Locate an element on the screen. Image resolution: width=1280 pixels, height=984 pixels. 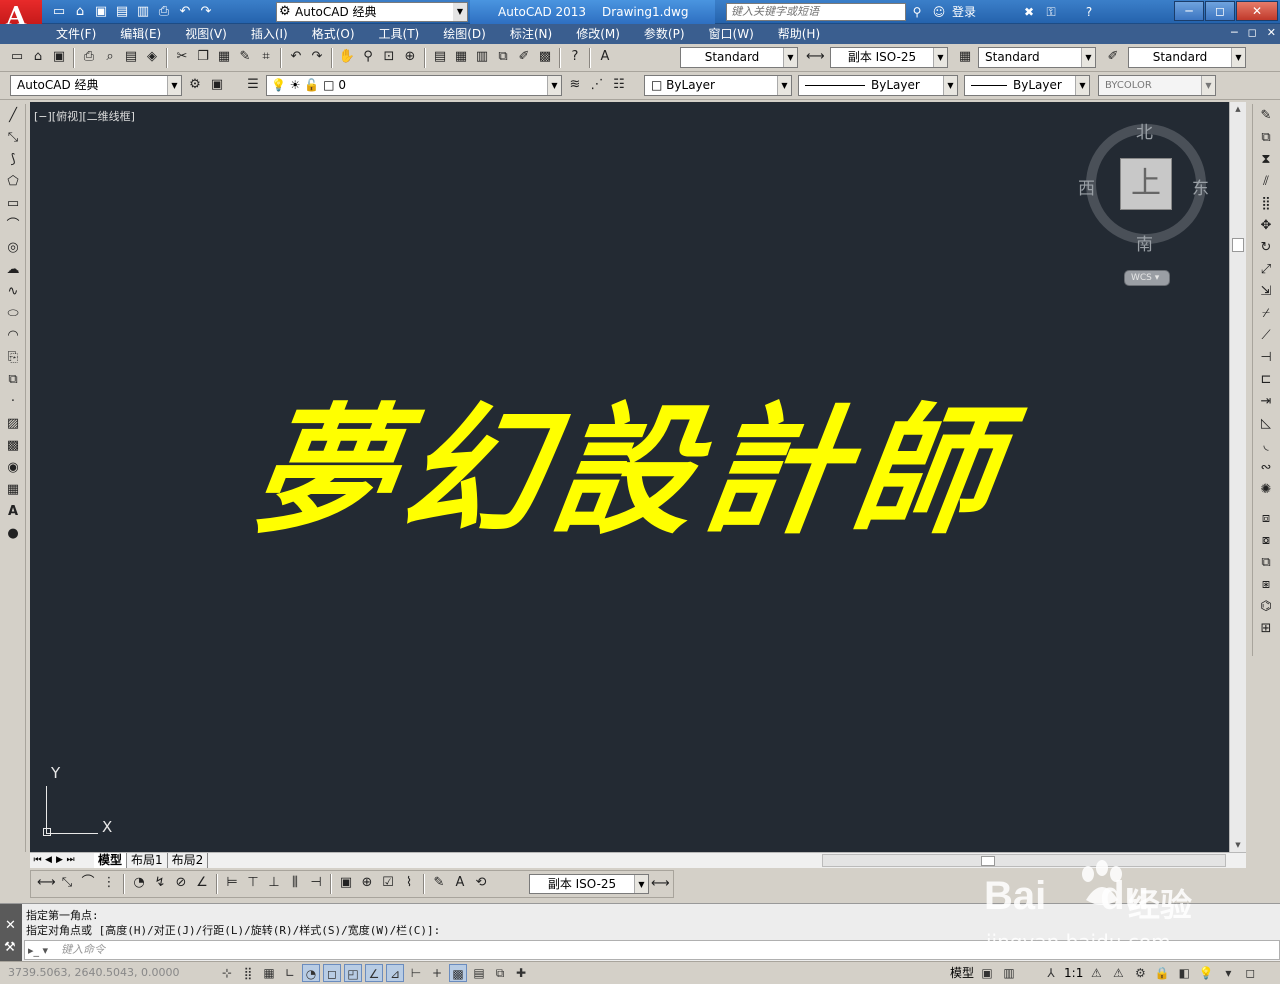
copy-object-icon: ⧉ is located at coordinates (1266, 137).